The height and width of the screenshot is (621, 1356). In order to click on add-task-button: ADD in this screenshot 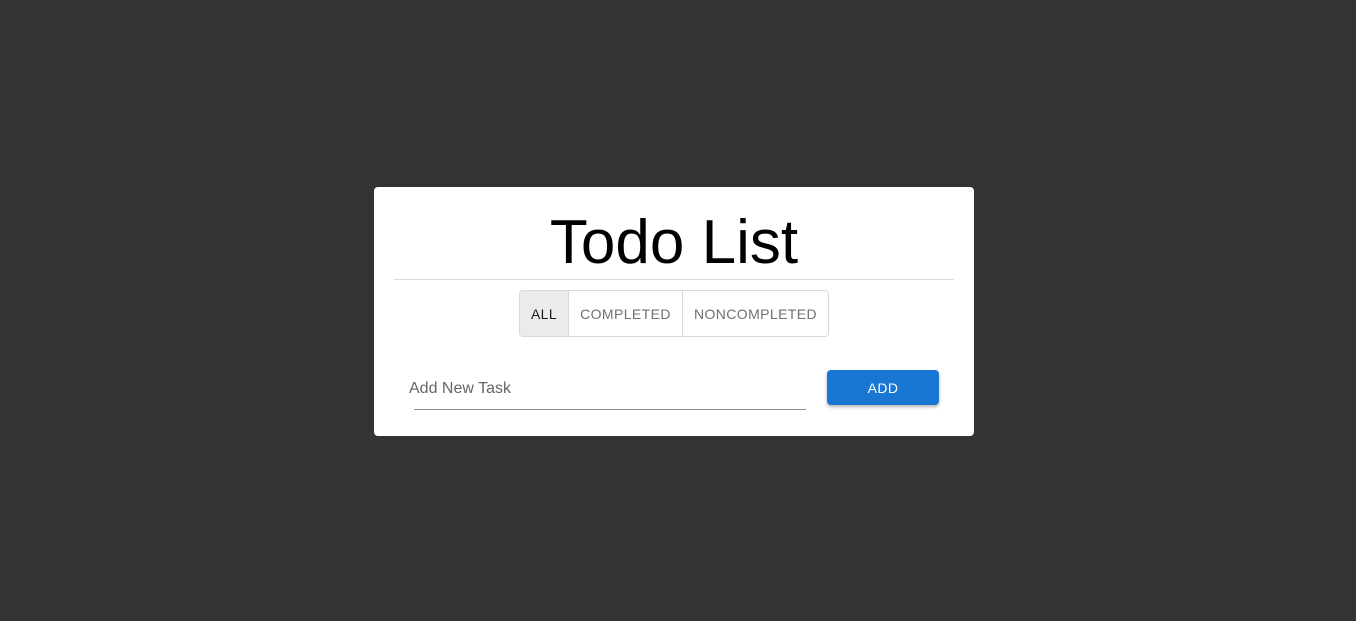, I will do `click(883, 387)`.